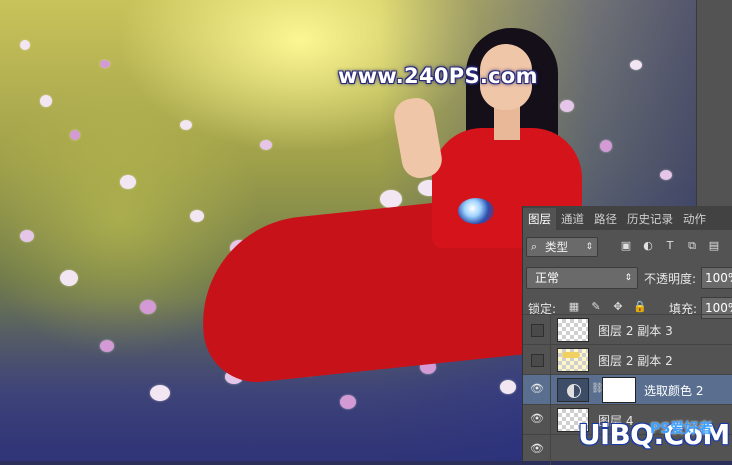  I want to click on jeweled-brooch, so click(476, 211).